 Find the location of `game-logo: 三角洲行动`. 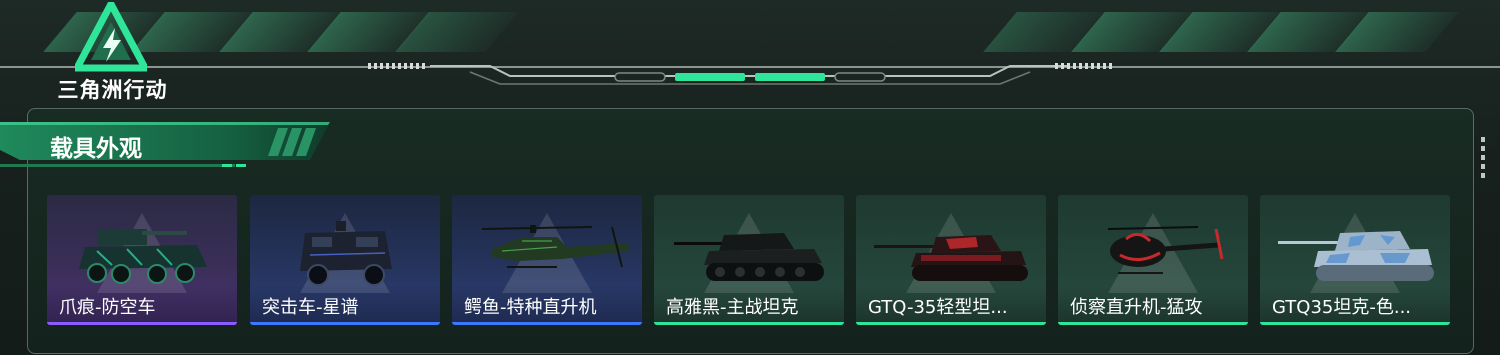

game-logo: 三角洲行动 is located at coordinates (112, 52).